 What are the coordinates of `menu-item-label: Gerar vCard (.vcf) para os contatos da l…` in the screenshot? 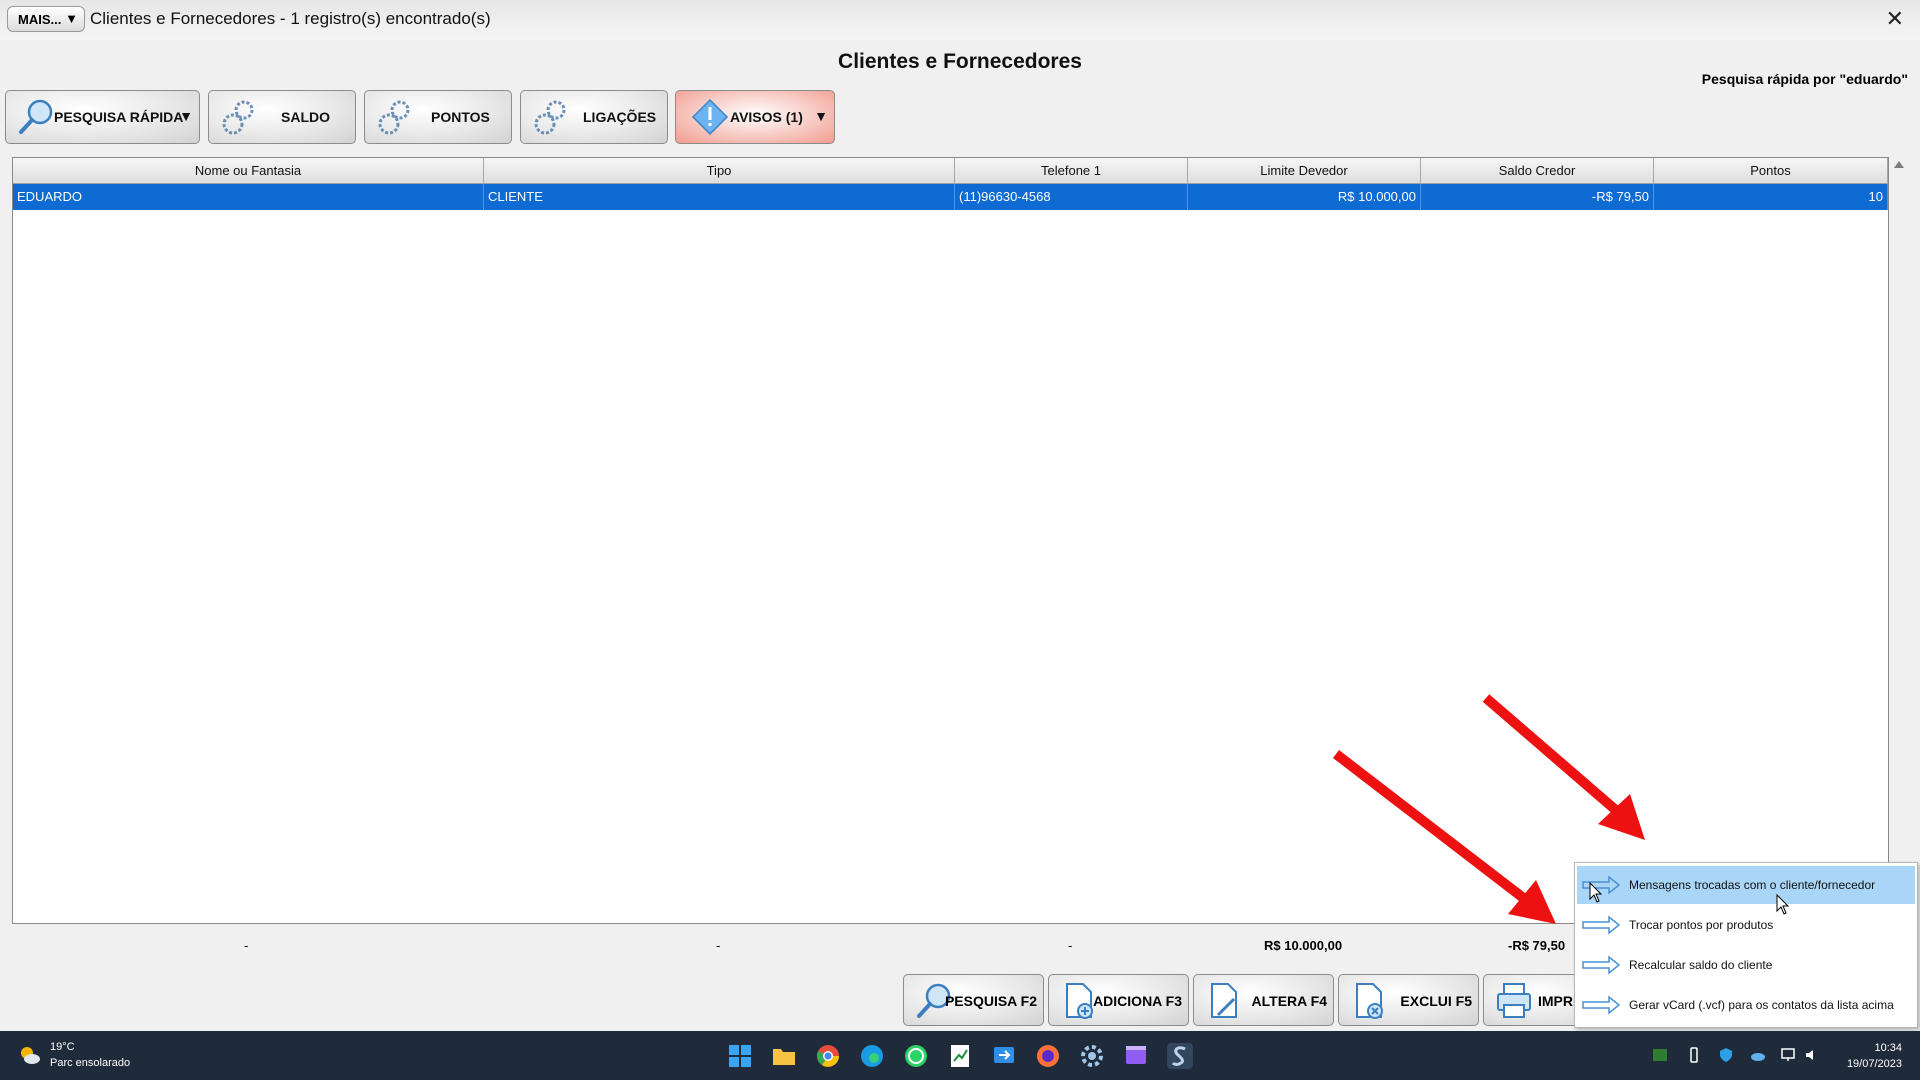 It's located at (1761, 1005).